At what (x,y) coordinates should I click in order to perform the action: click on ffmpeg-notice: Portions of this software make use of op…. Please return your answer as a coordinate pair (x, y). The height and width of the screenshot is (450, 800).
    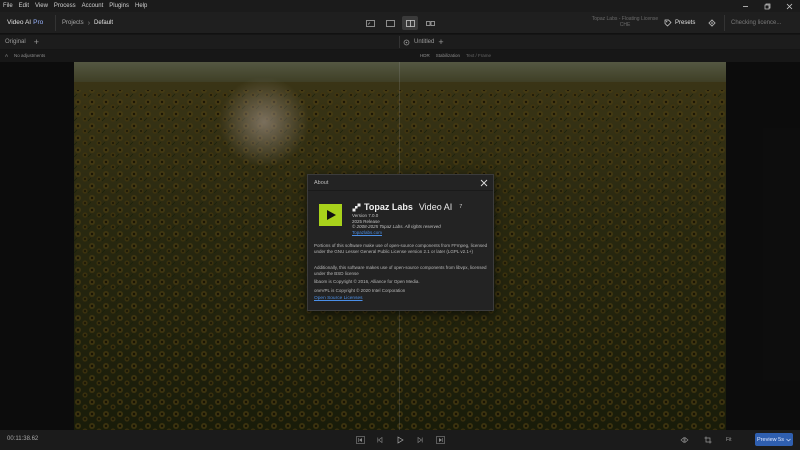
    Looking at the image, I should click on (401, 248).